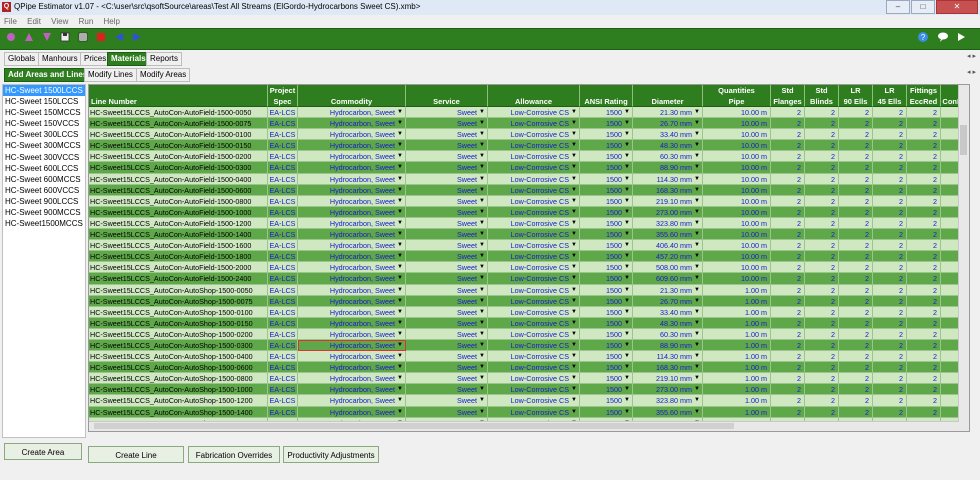 The image size is (980, 480). Describe the element at coordinates (668, 201) in the screenshot. I see `cell-diameter: 219.10 mm ▼` at that location.